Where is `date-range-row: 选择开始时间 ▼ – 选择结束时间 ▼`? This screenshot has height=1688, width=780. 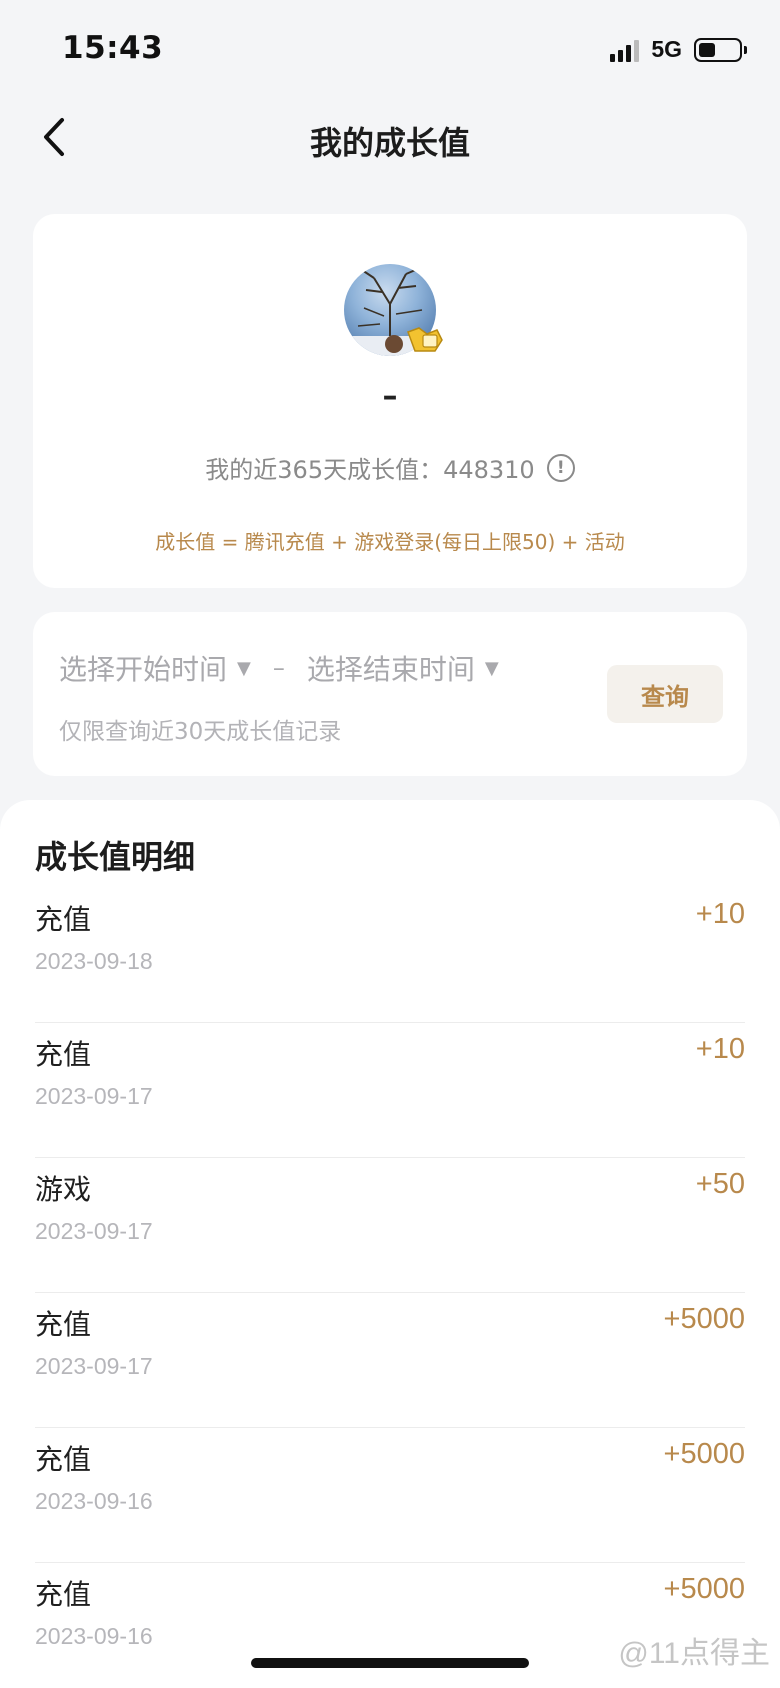 date-range-row: 选择开始时间 ▼ – 选择结束时间 ▼ is located at coordinates (279, 668).